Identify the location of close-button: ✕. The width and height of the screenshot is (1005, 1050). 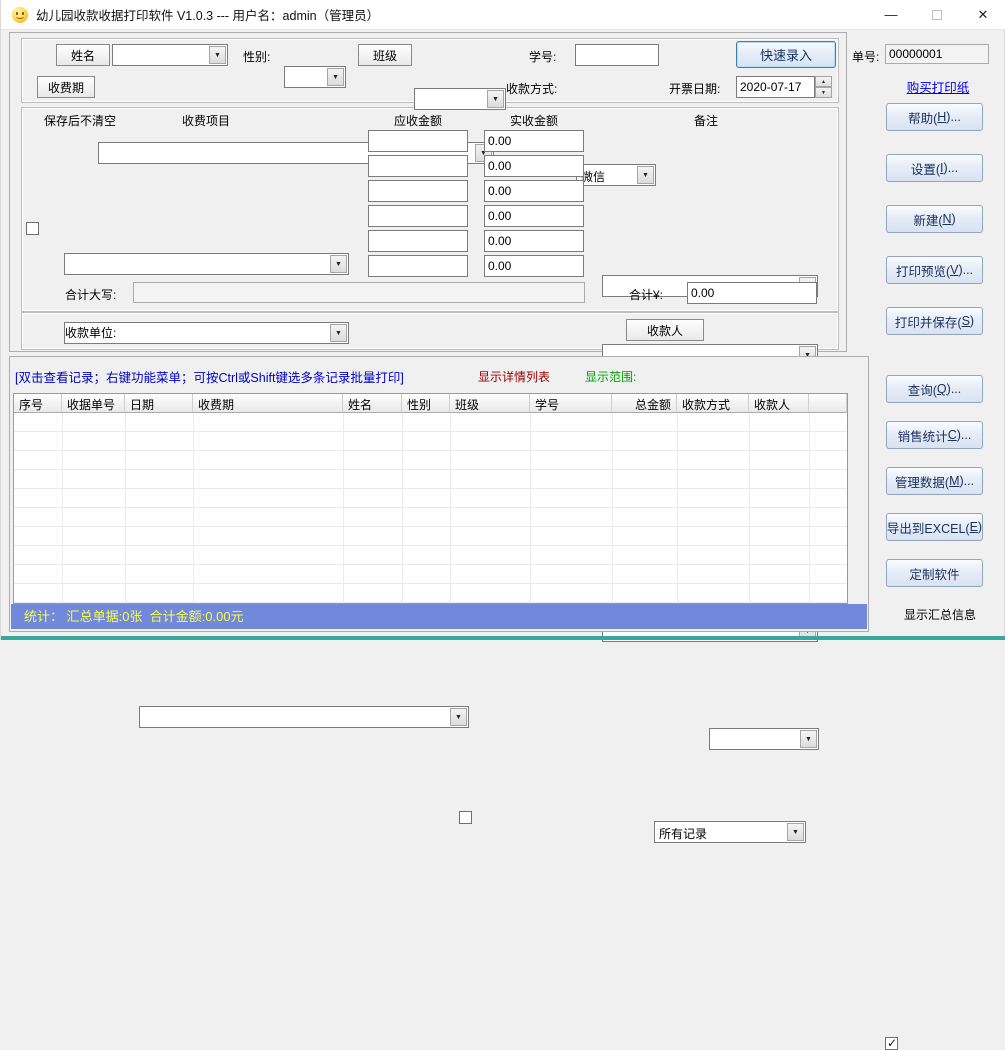
(982, 15).